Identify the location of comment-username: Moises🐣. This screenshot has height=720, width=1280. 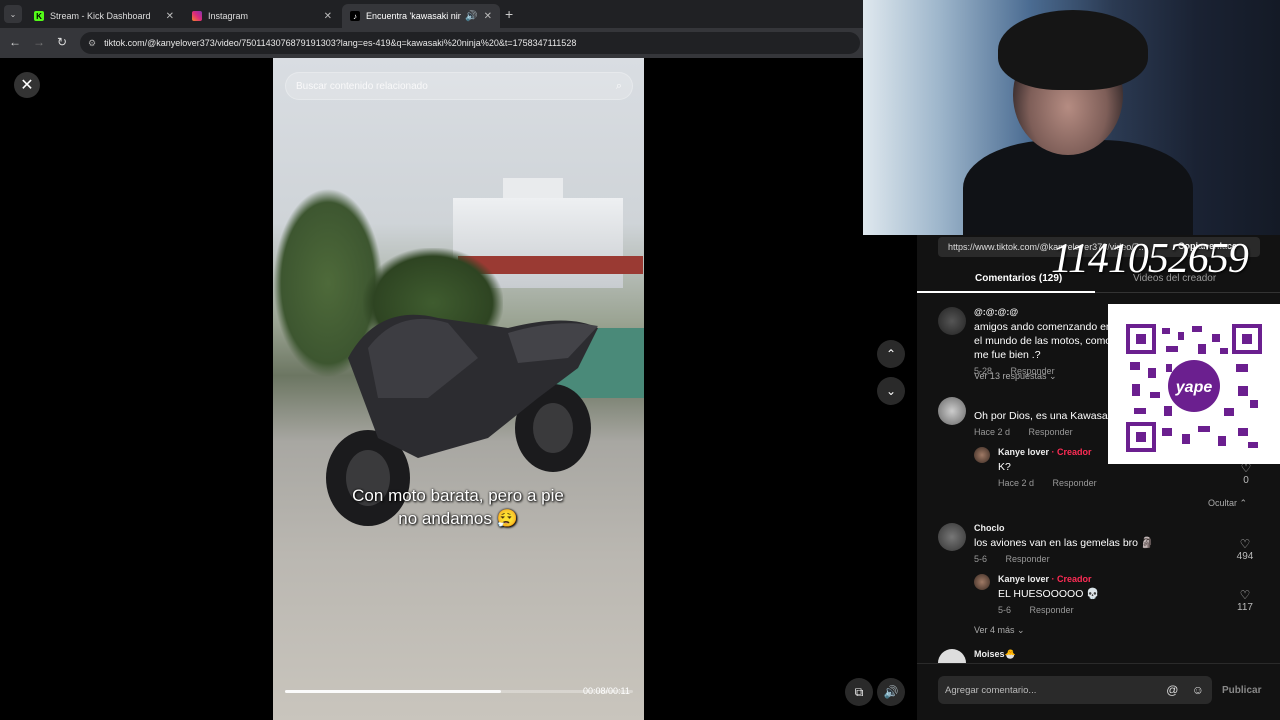
(1099, 654).